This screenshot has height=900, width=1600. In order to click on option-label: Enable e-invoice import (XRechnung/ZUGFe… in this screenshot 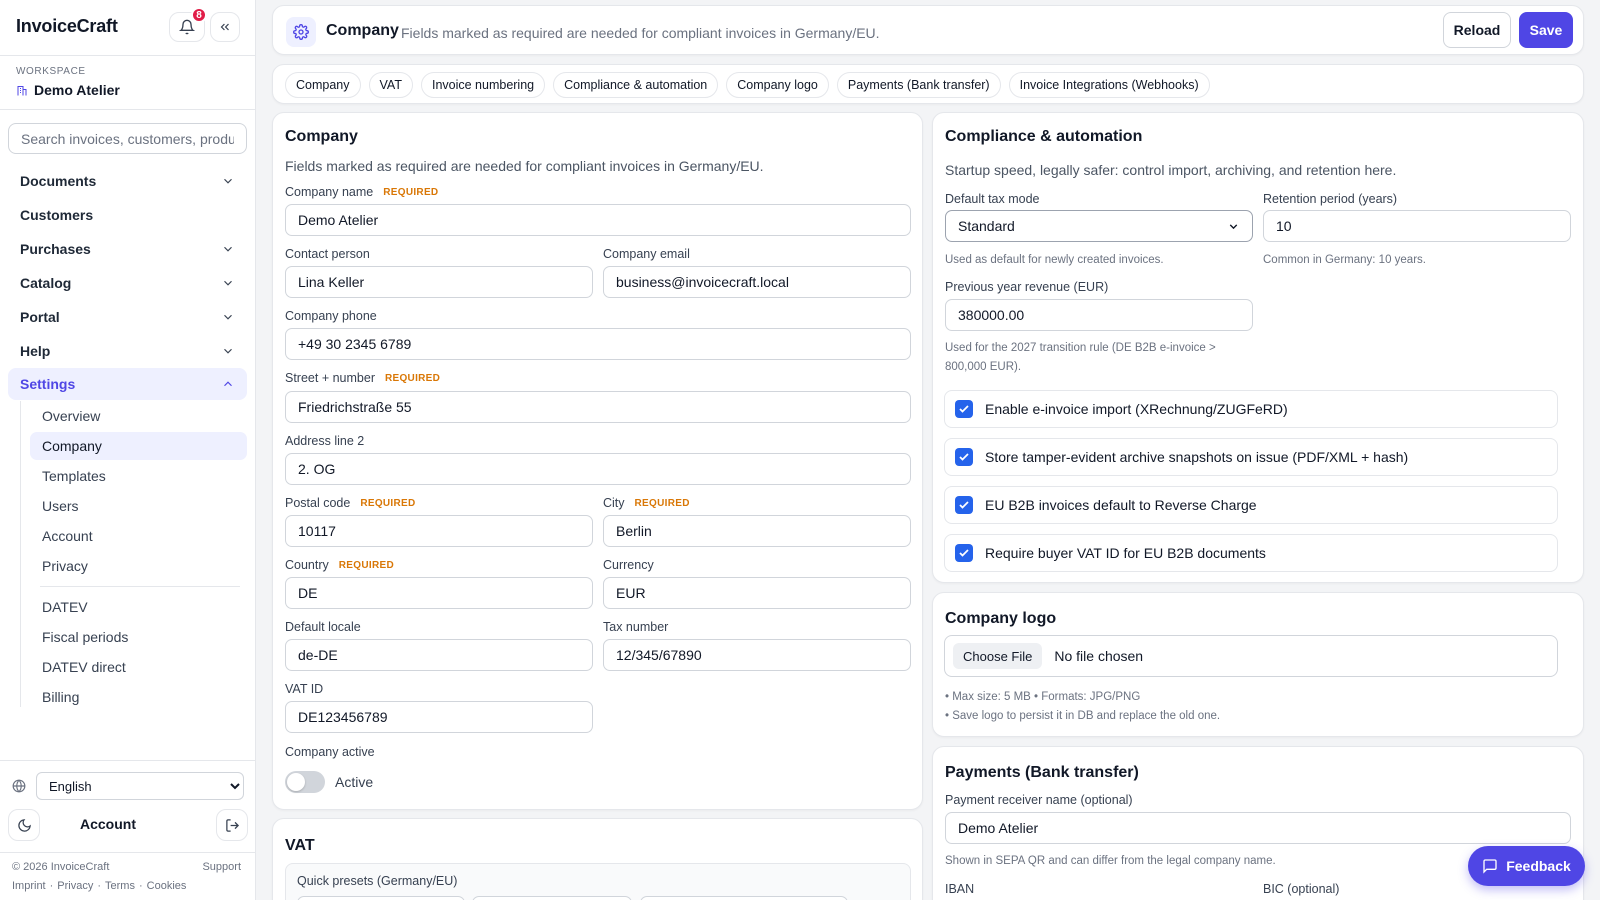, I will do `click(1136, 409)`.